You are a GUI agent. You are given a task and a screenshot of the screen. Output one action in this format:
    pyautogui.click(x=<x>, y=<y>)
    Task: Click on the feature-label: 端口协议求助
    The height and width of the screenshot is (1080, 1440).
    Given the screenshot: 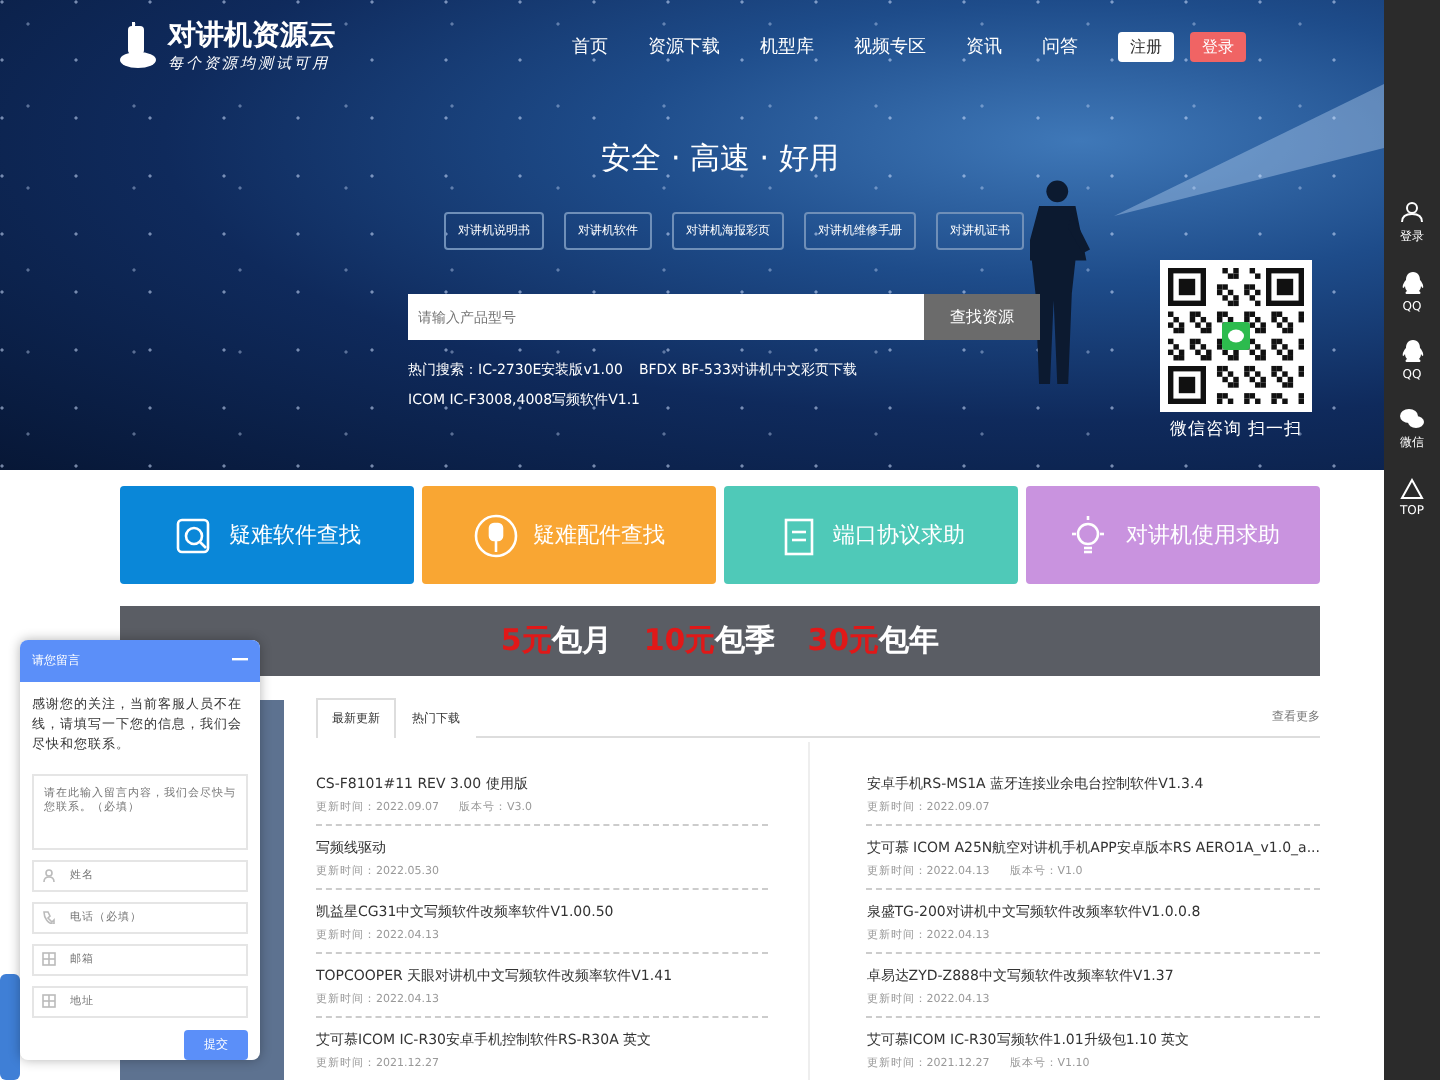 What is the action you would take?
    pyautogui.click(x=899, y=535)
    